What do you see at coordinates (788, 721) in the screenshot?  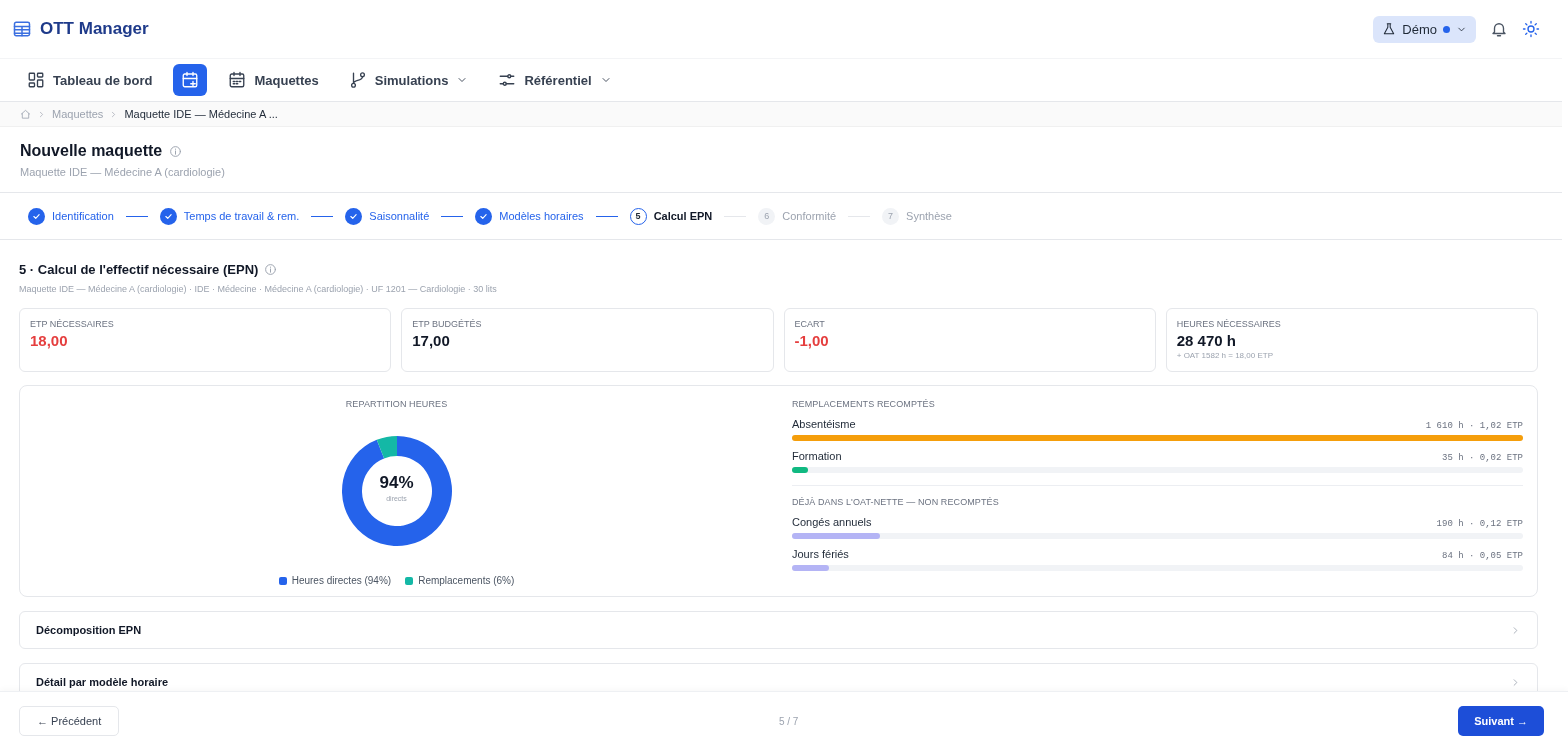 I see `step-counter: 5 / 7` at bounding box center [788, 721].